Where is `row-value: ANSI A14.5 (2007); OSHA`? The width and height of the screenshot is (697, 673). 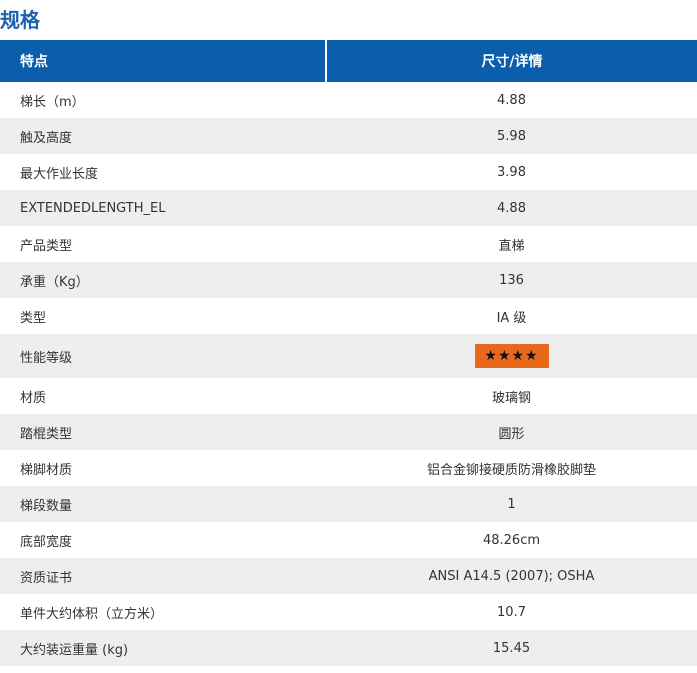 row-value: ANSI A14.5 (2007); OSHA is located at coordinates (511, 576).